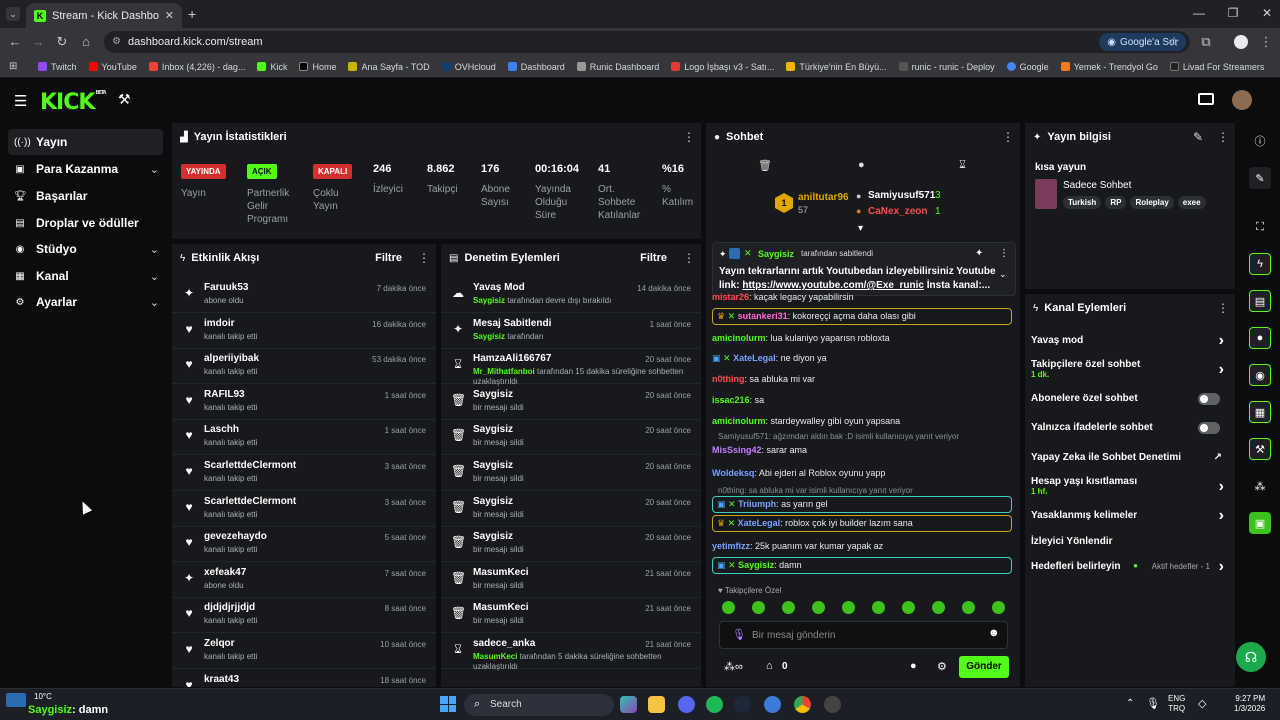  What do you see at coordinates (304, 402) in the screenshot?
I see `activity-row: ♥ RAFIL93 kanalı takip etti 1 saat önce` at bounding box center [304, 402].